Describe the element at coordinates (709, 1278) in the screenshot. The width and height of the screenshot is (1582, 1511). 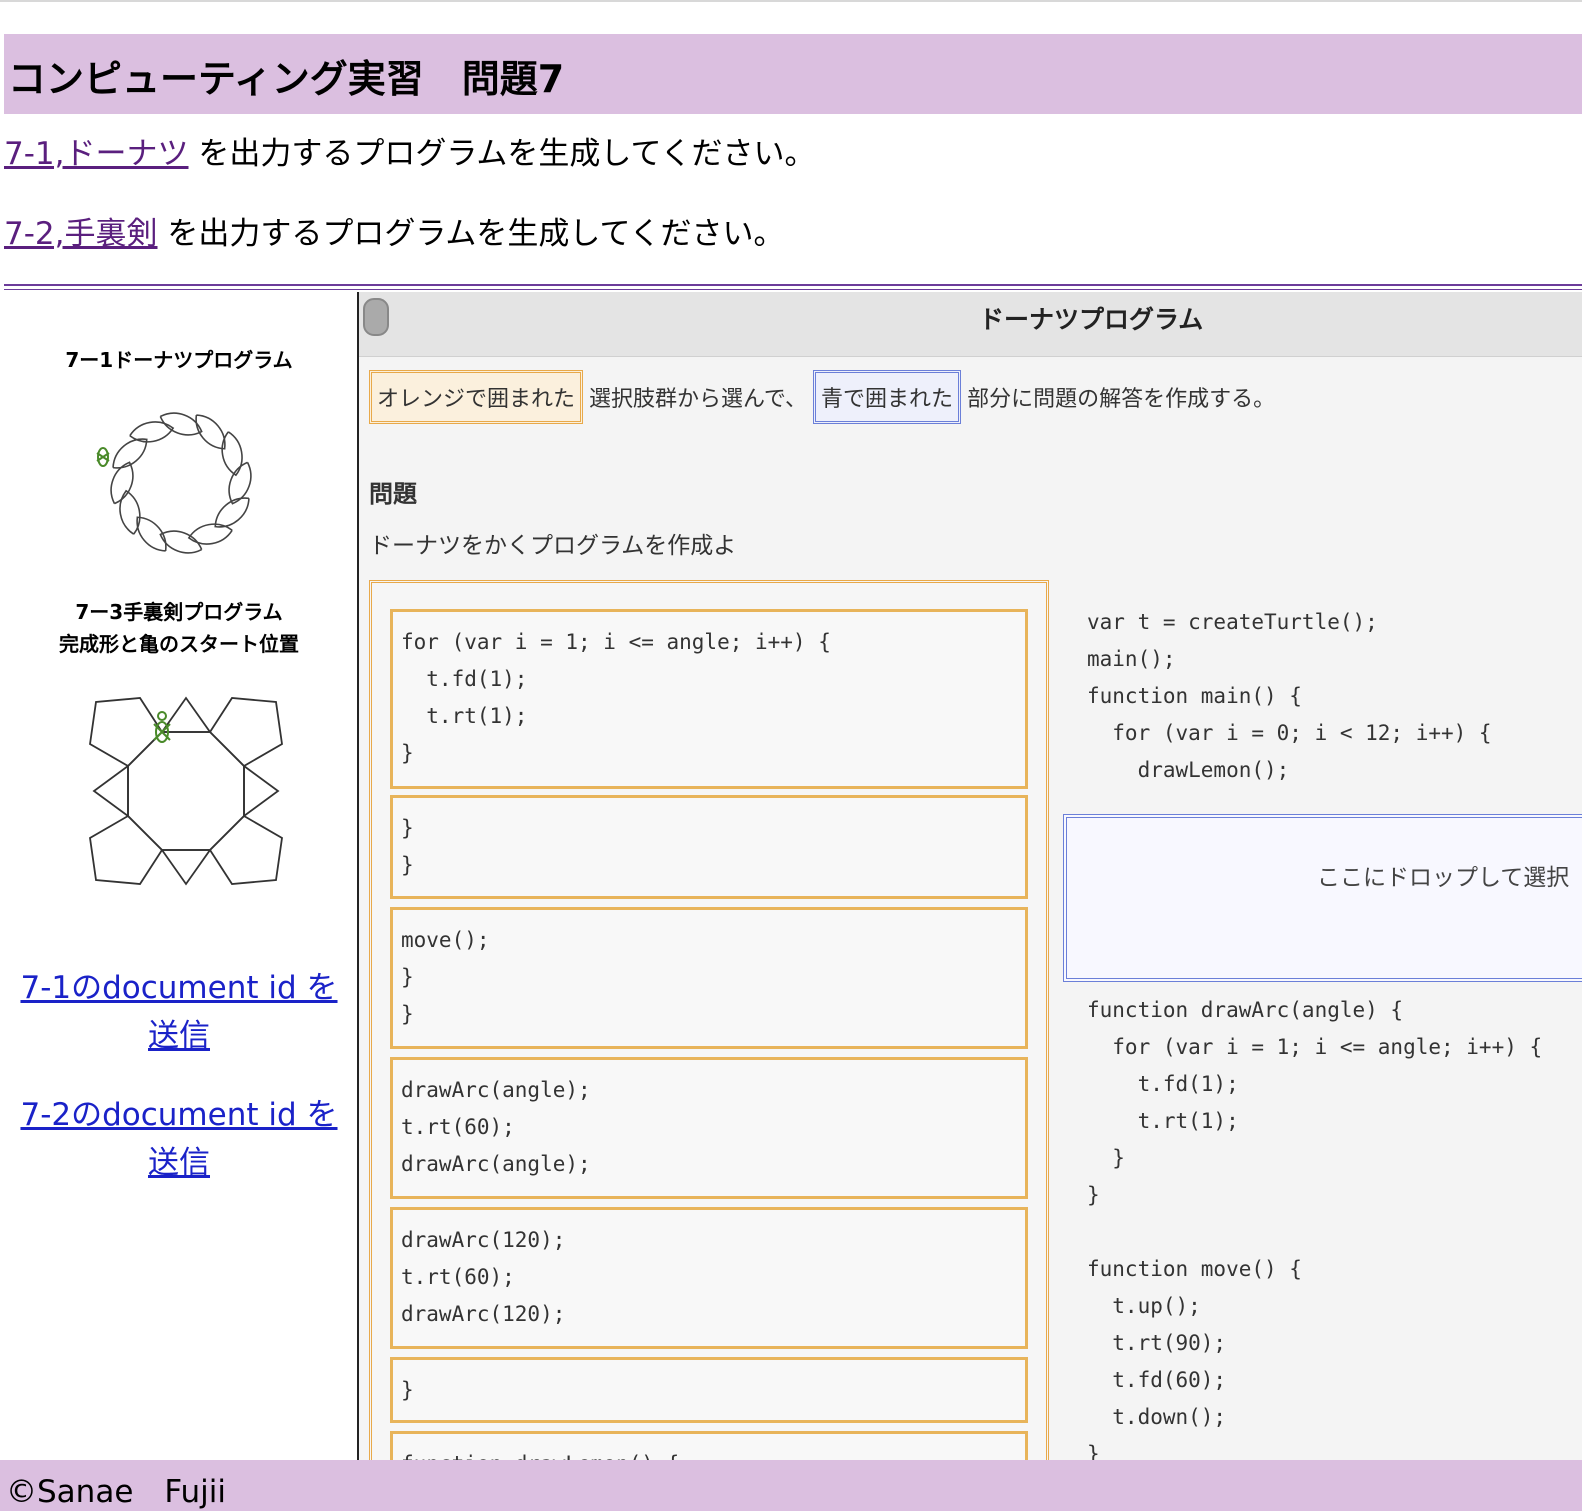
I see `choice-block: drawArc(120); t.rt(60); drawArc(120);` at that location.